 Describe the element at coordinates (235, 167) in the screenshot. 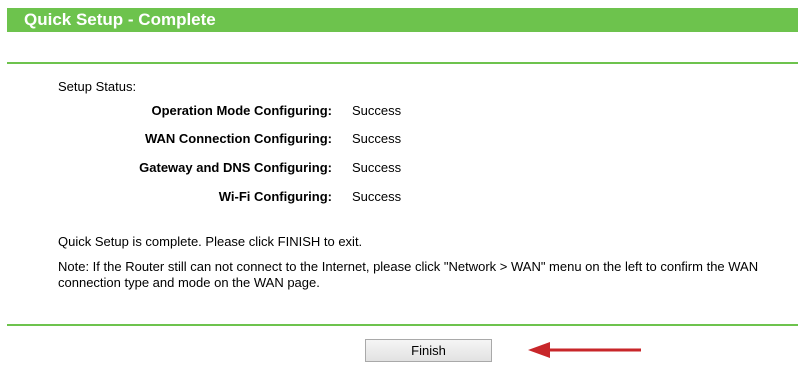

I see `status-label: Gateway and DNS Configuring:` at that location.